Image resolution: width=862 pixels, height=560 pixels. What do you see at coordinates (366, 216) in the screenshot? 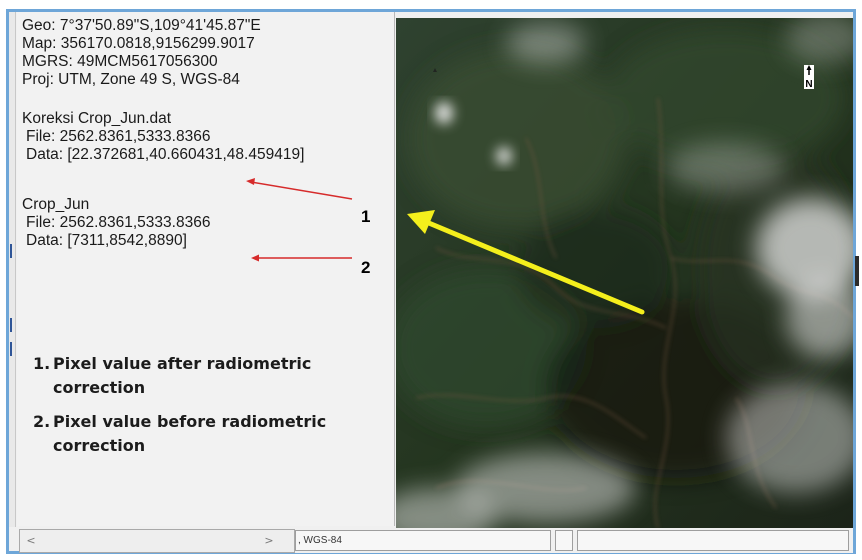
I see `annotation-label-1: 1` at bounding box center [366, 216].